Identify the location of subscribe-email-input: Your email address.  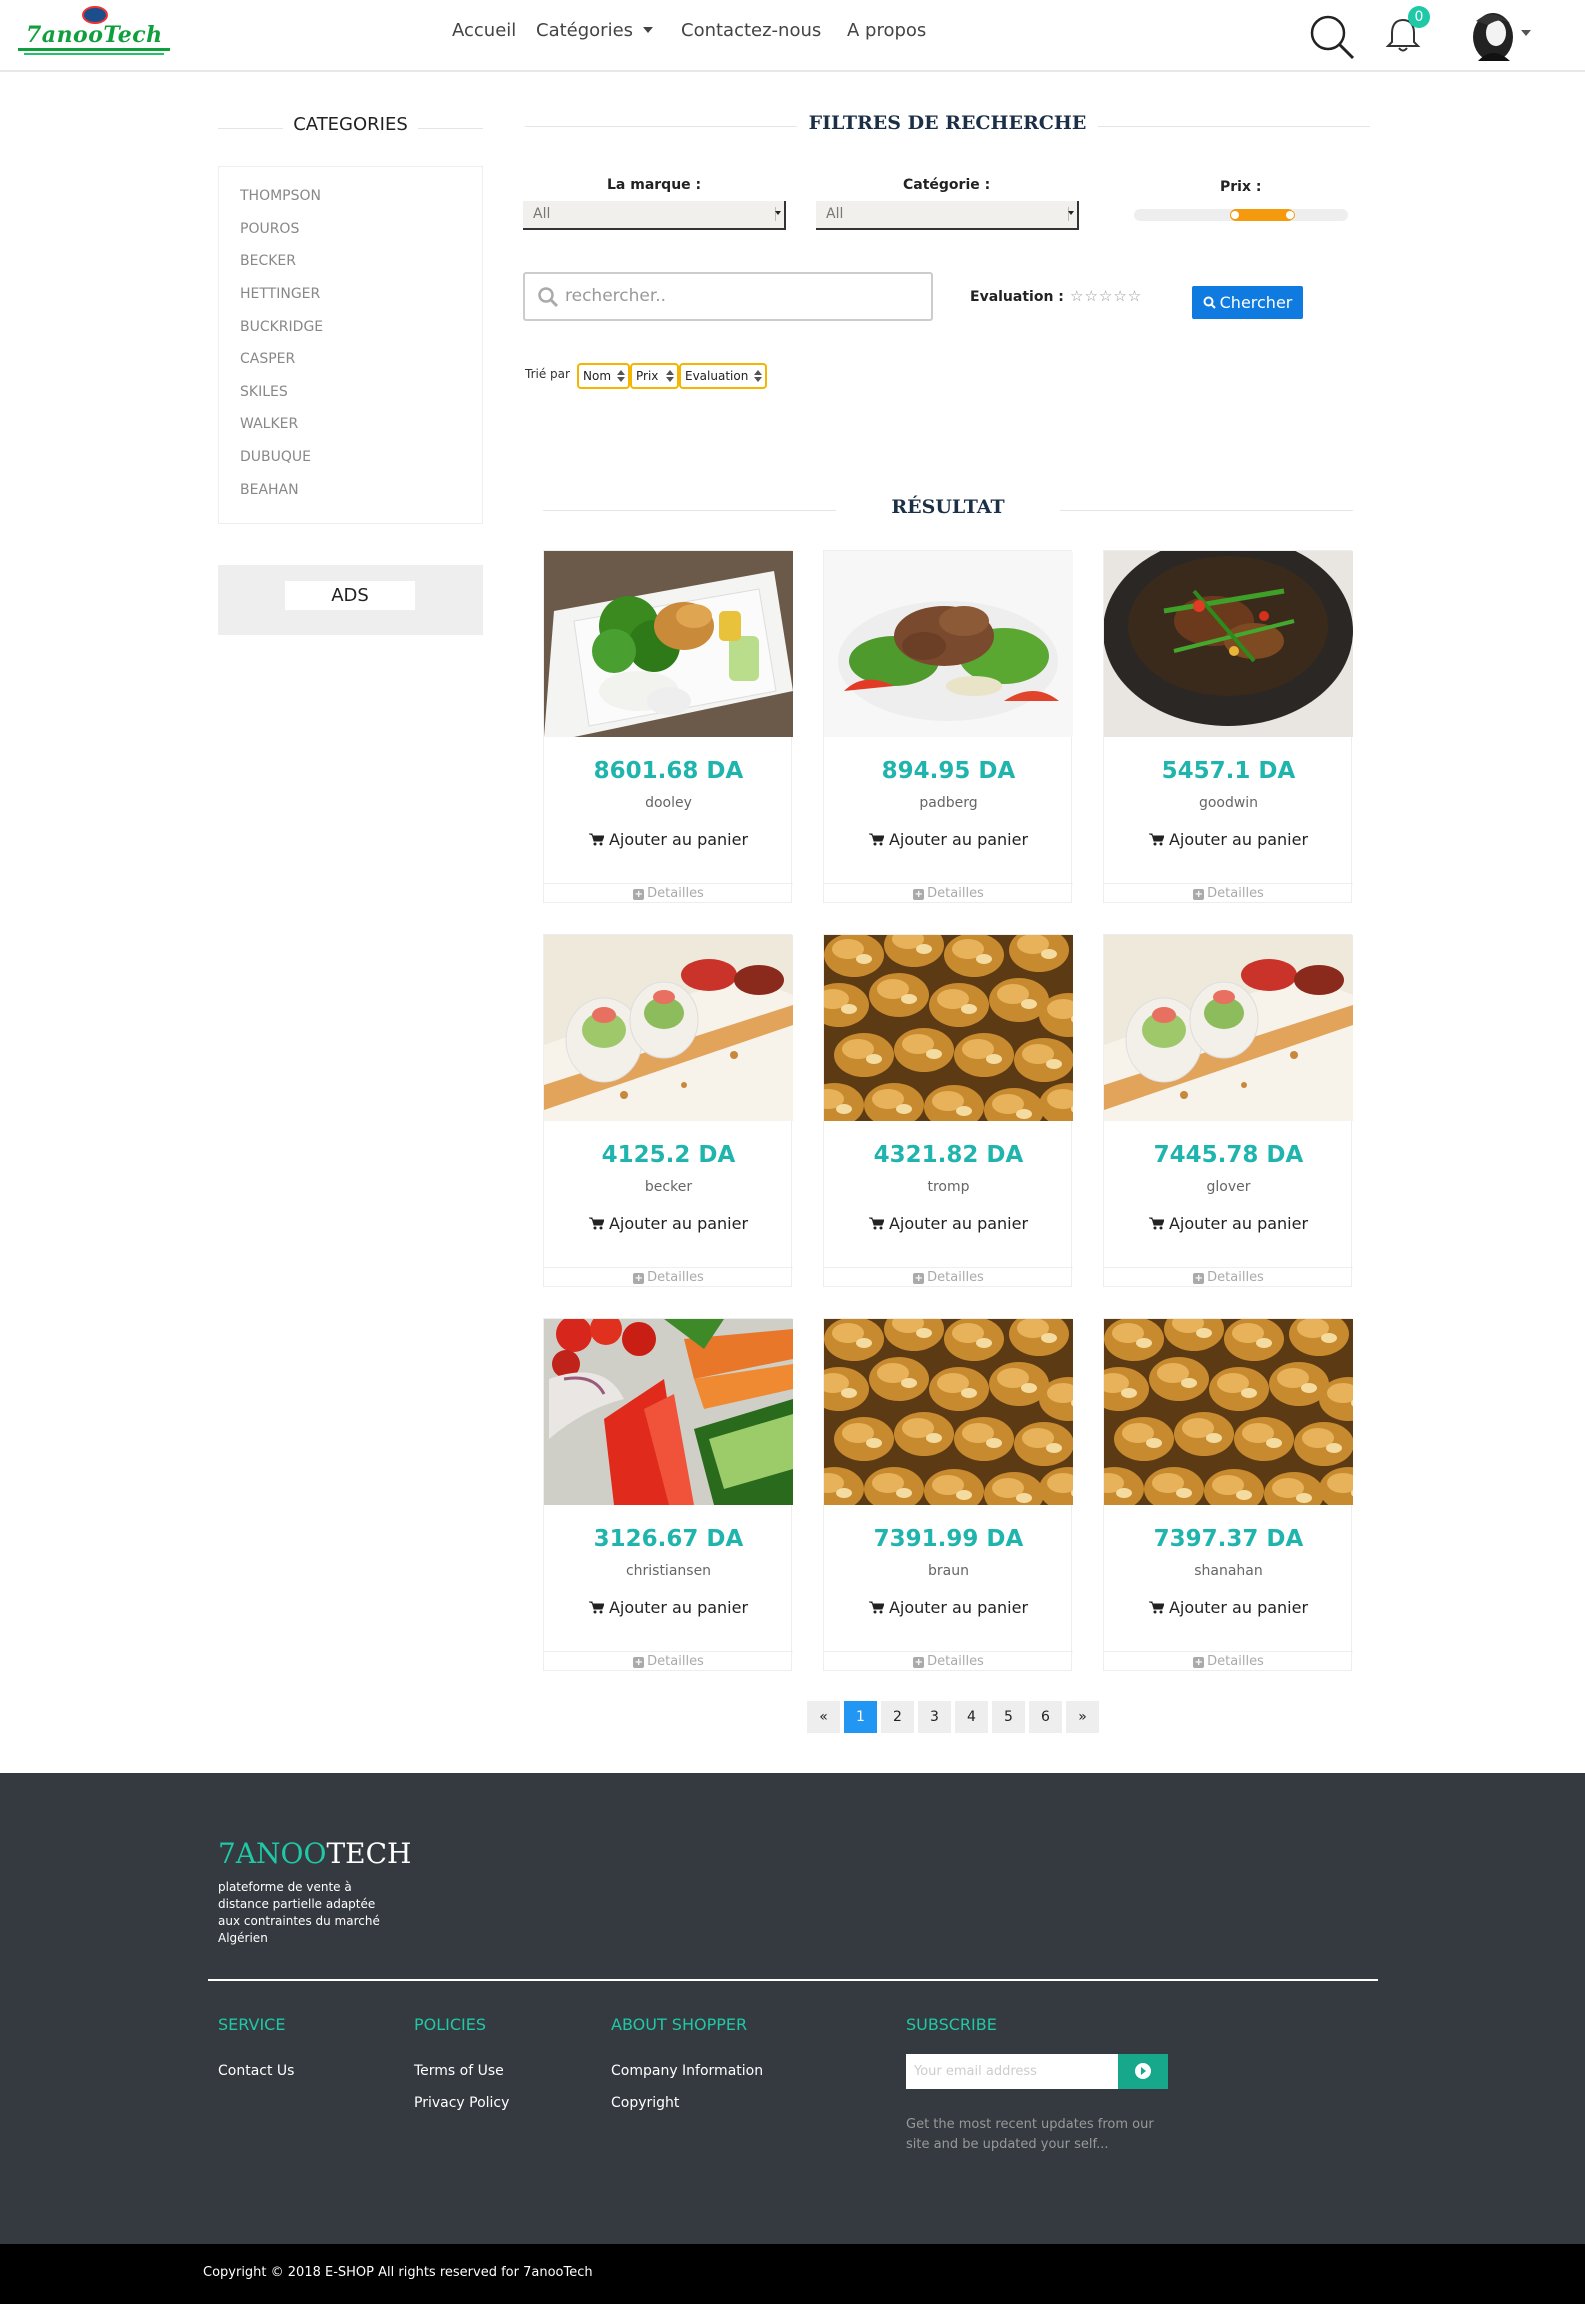
(1012, 2071).